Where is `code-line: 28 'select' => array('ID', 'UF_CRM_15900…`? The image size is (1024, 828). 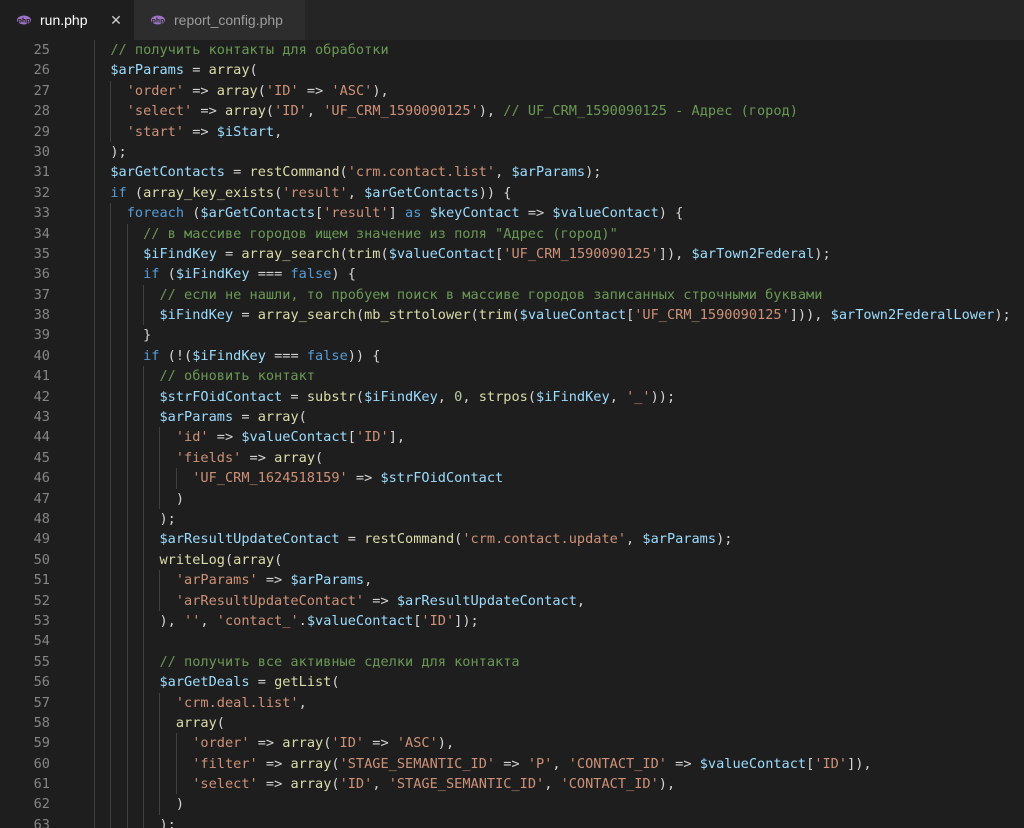
code-line: 28 'select' => array('ID', 'UF_CRM_15900… is located at coordinates (512, 111).